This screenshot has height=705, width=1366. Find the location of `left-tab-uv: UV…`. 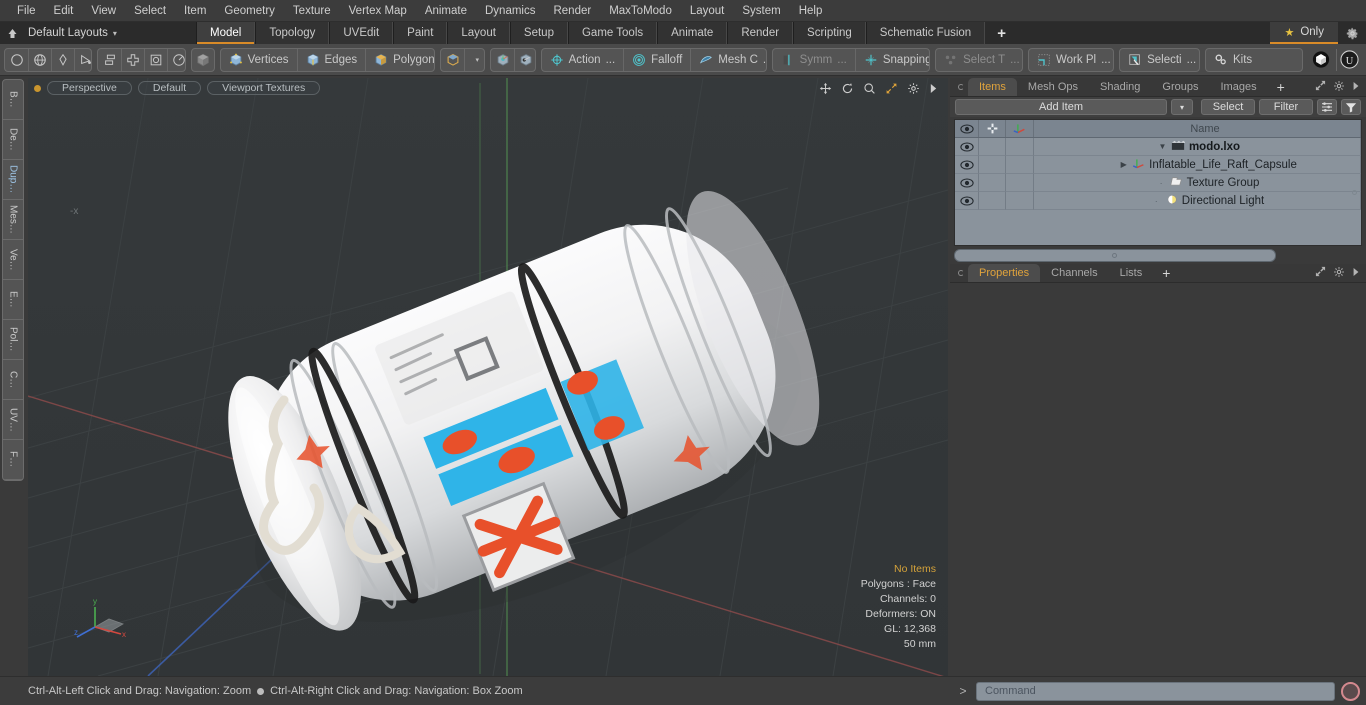

left-tab-uv: UV… is located at coordinates (13, 420).